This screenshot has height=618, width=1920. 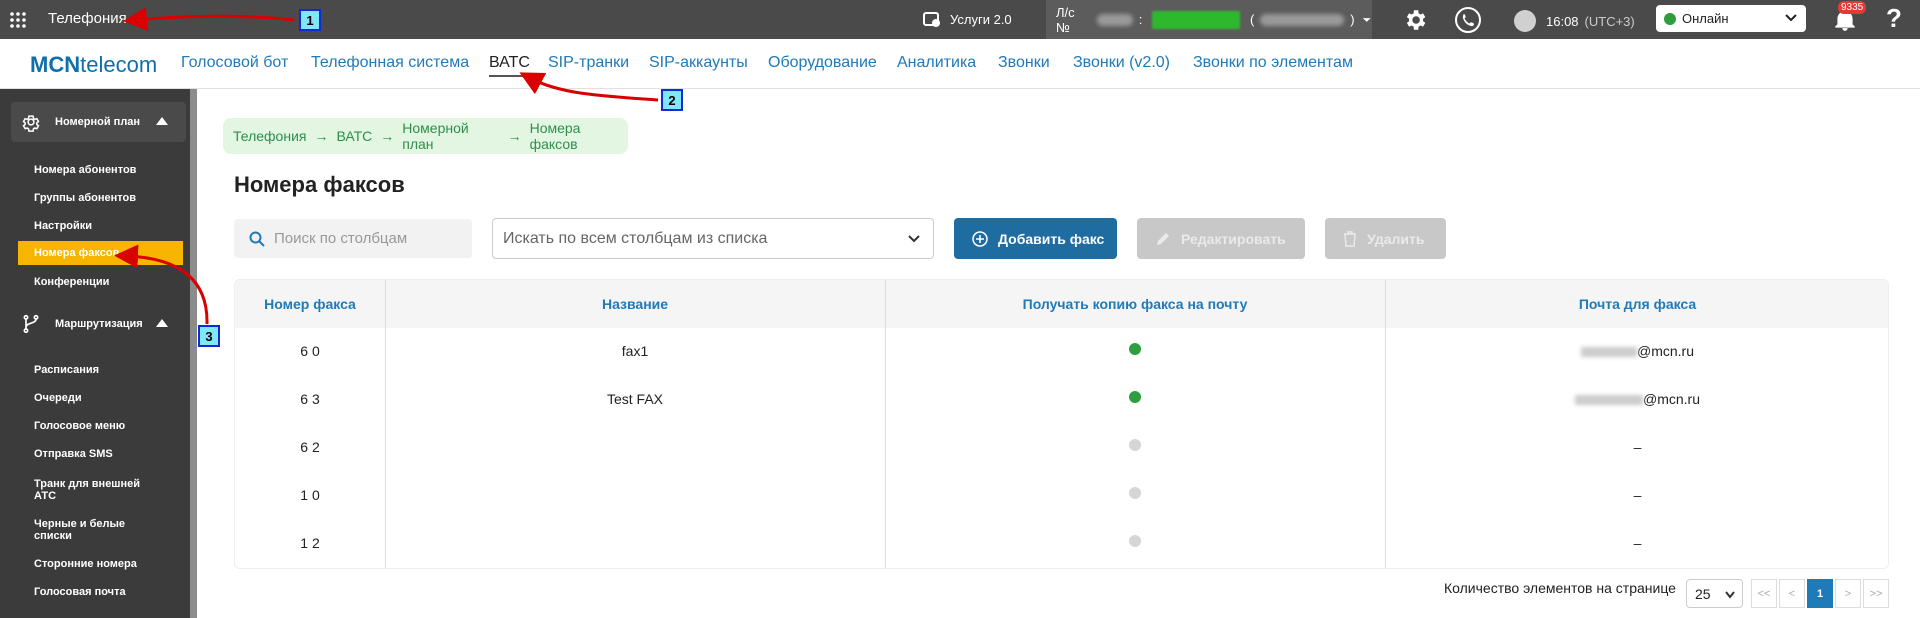 What do you see at coordinates (209, 336) in the screenshot?
I see `annotation-badge-3: 3` at bounding box center [209, 336].